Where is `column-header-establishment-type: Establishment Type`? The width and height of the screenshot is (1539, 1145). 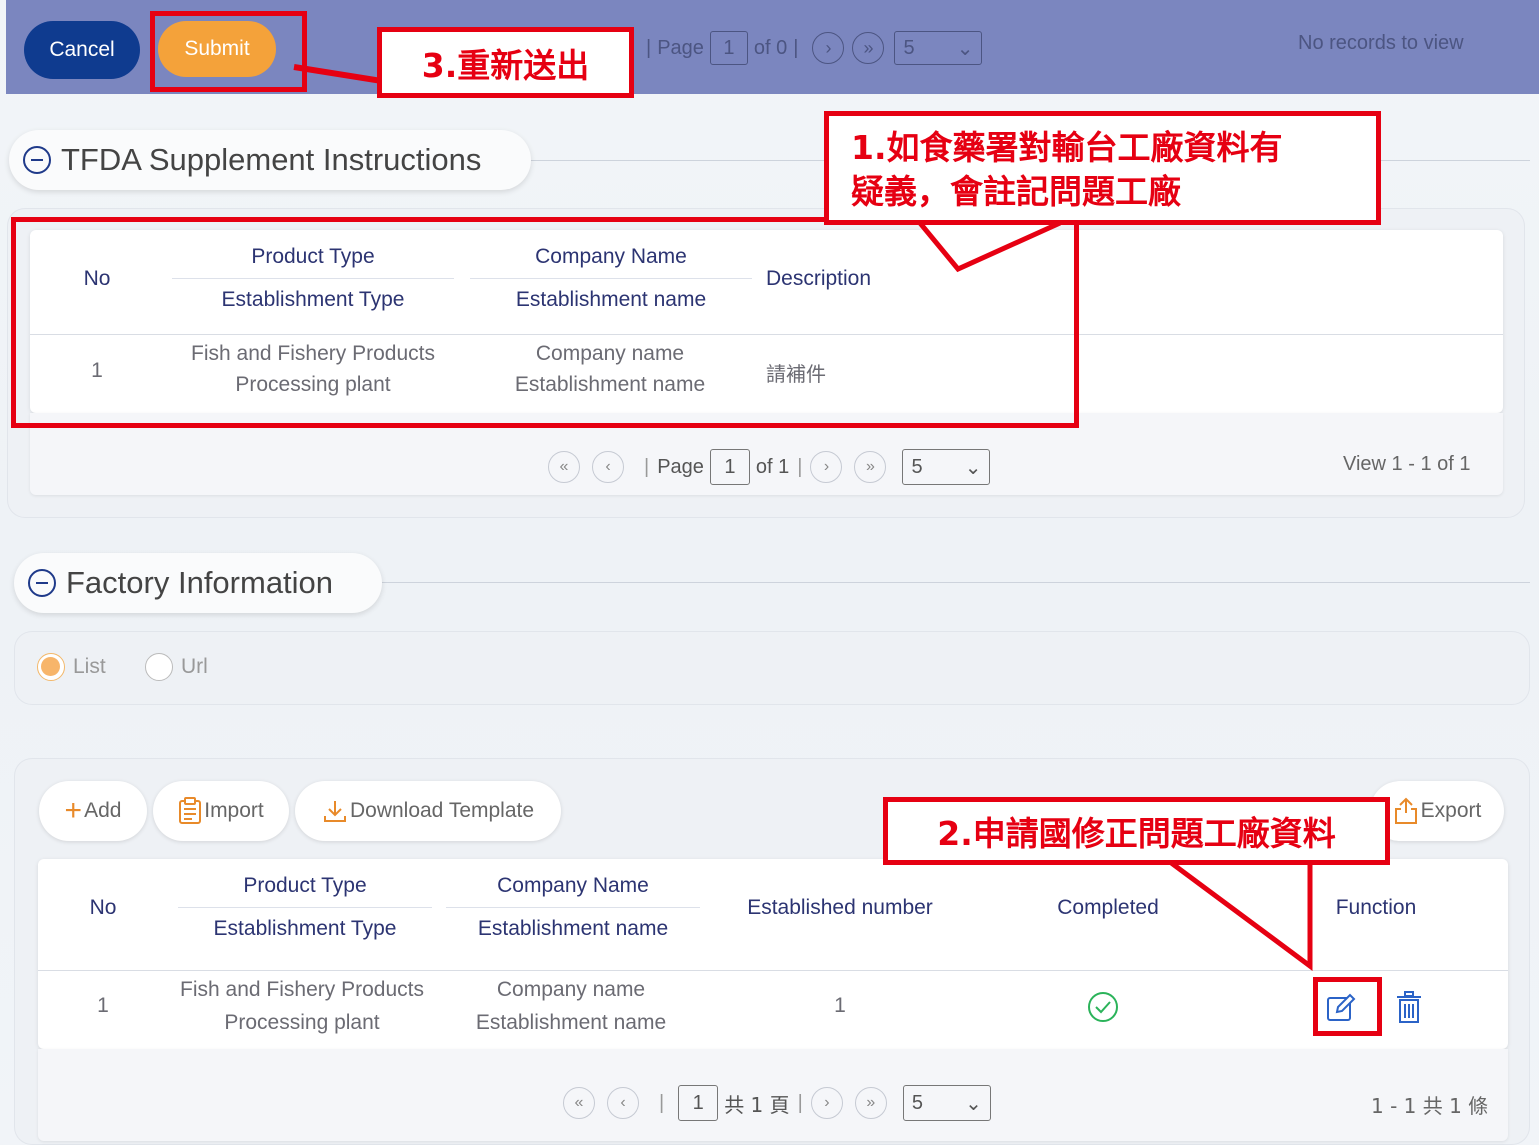 column-header-establishment-type: Establishment Type is located at coordinates (305, 929).